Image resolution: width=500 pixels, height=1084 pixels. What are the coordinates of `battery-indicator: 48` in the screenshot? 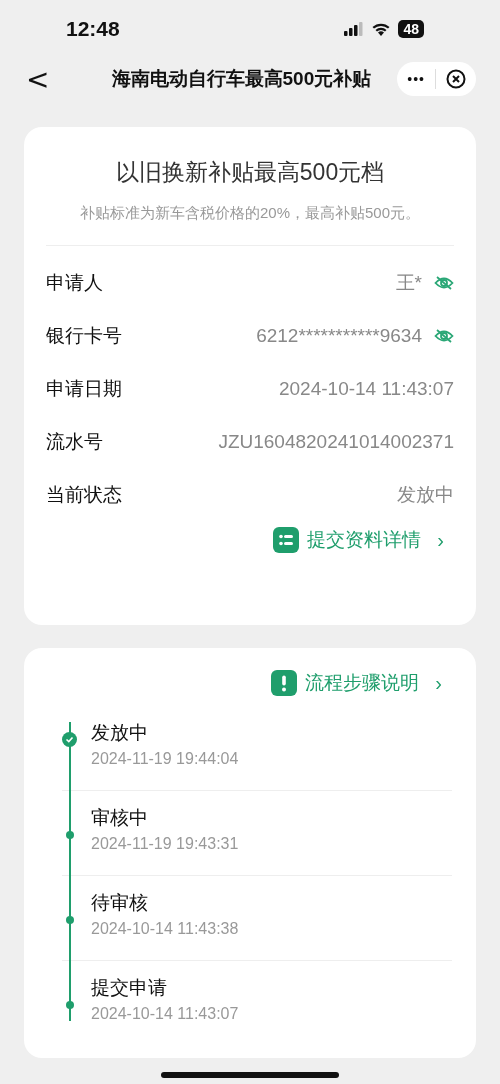 It's located at (411, 29).